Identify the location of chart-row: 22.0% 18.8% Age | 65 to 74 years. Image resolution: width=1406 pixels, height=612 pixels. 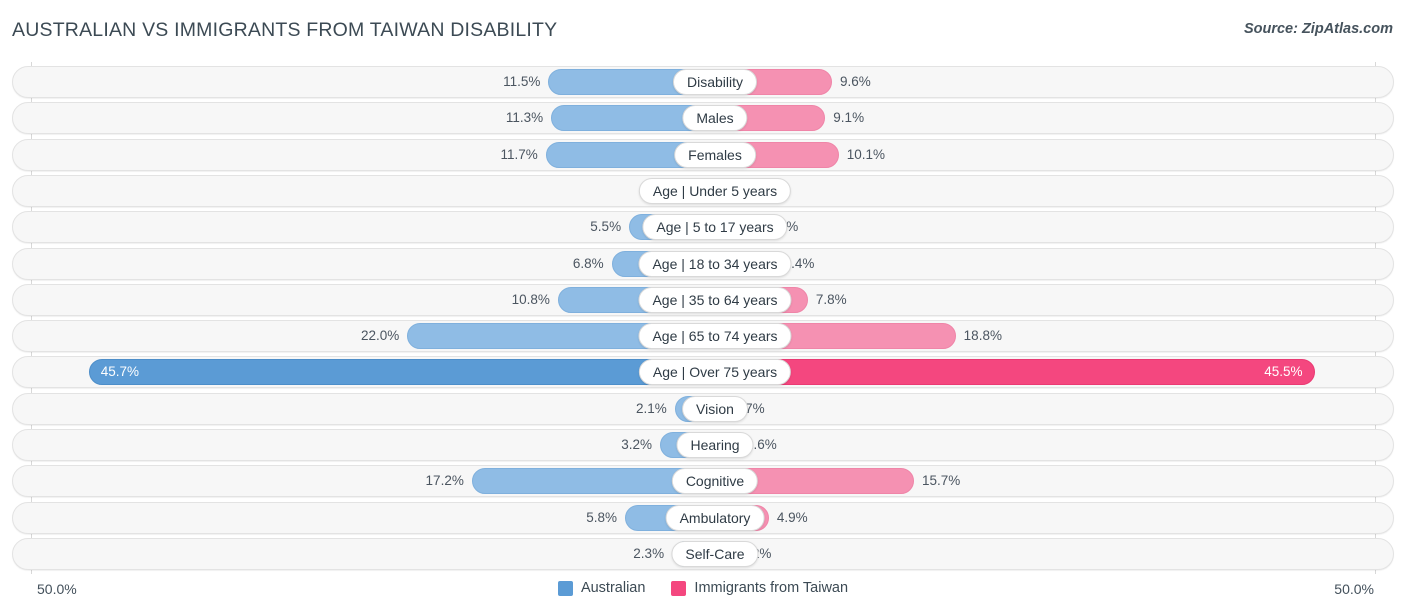
(703, 336).